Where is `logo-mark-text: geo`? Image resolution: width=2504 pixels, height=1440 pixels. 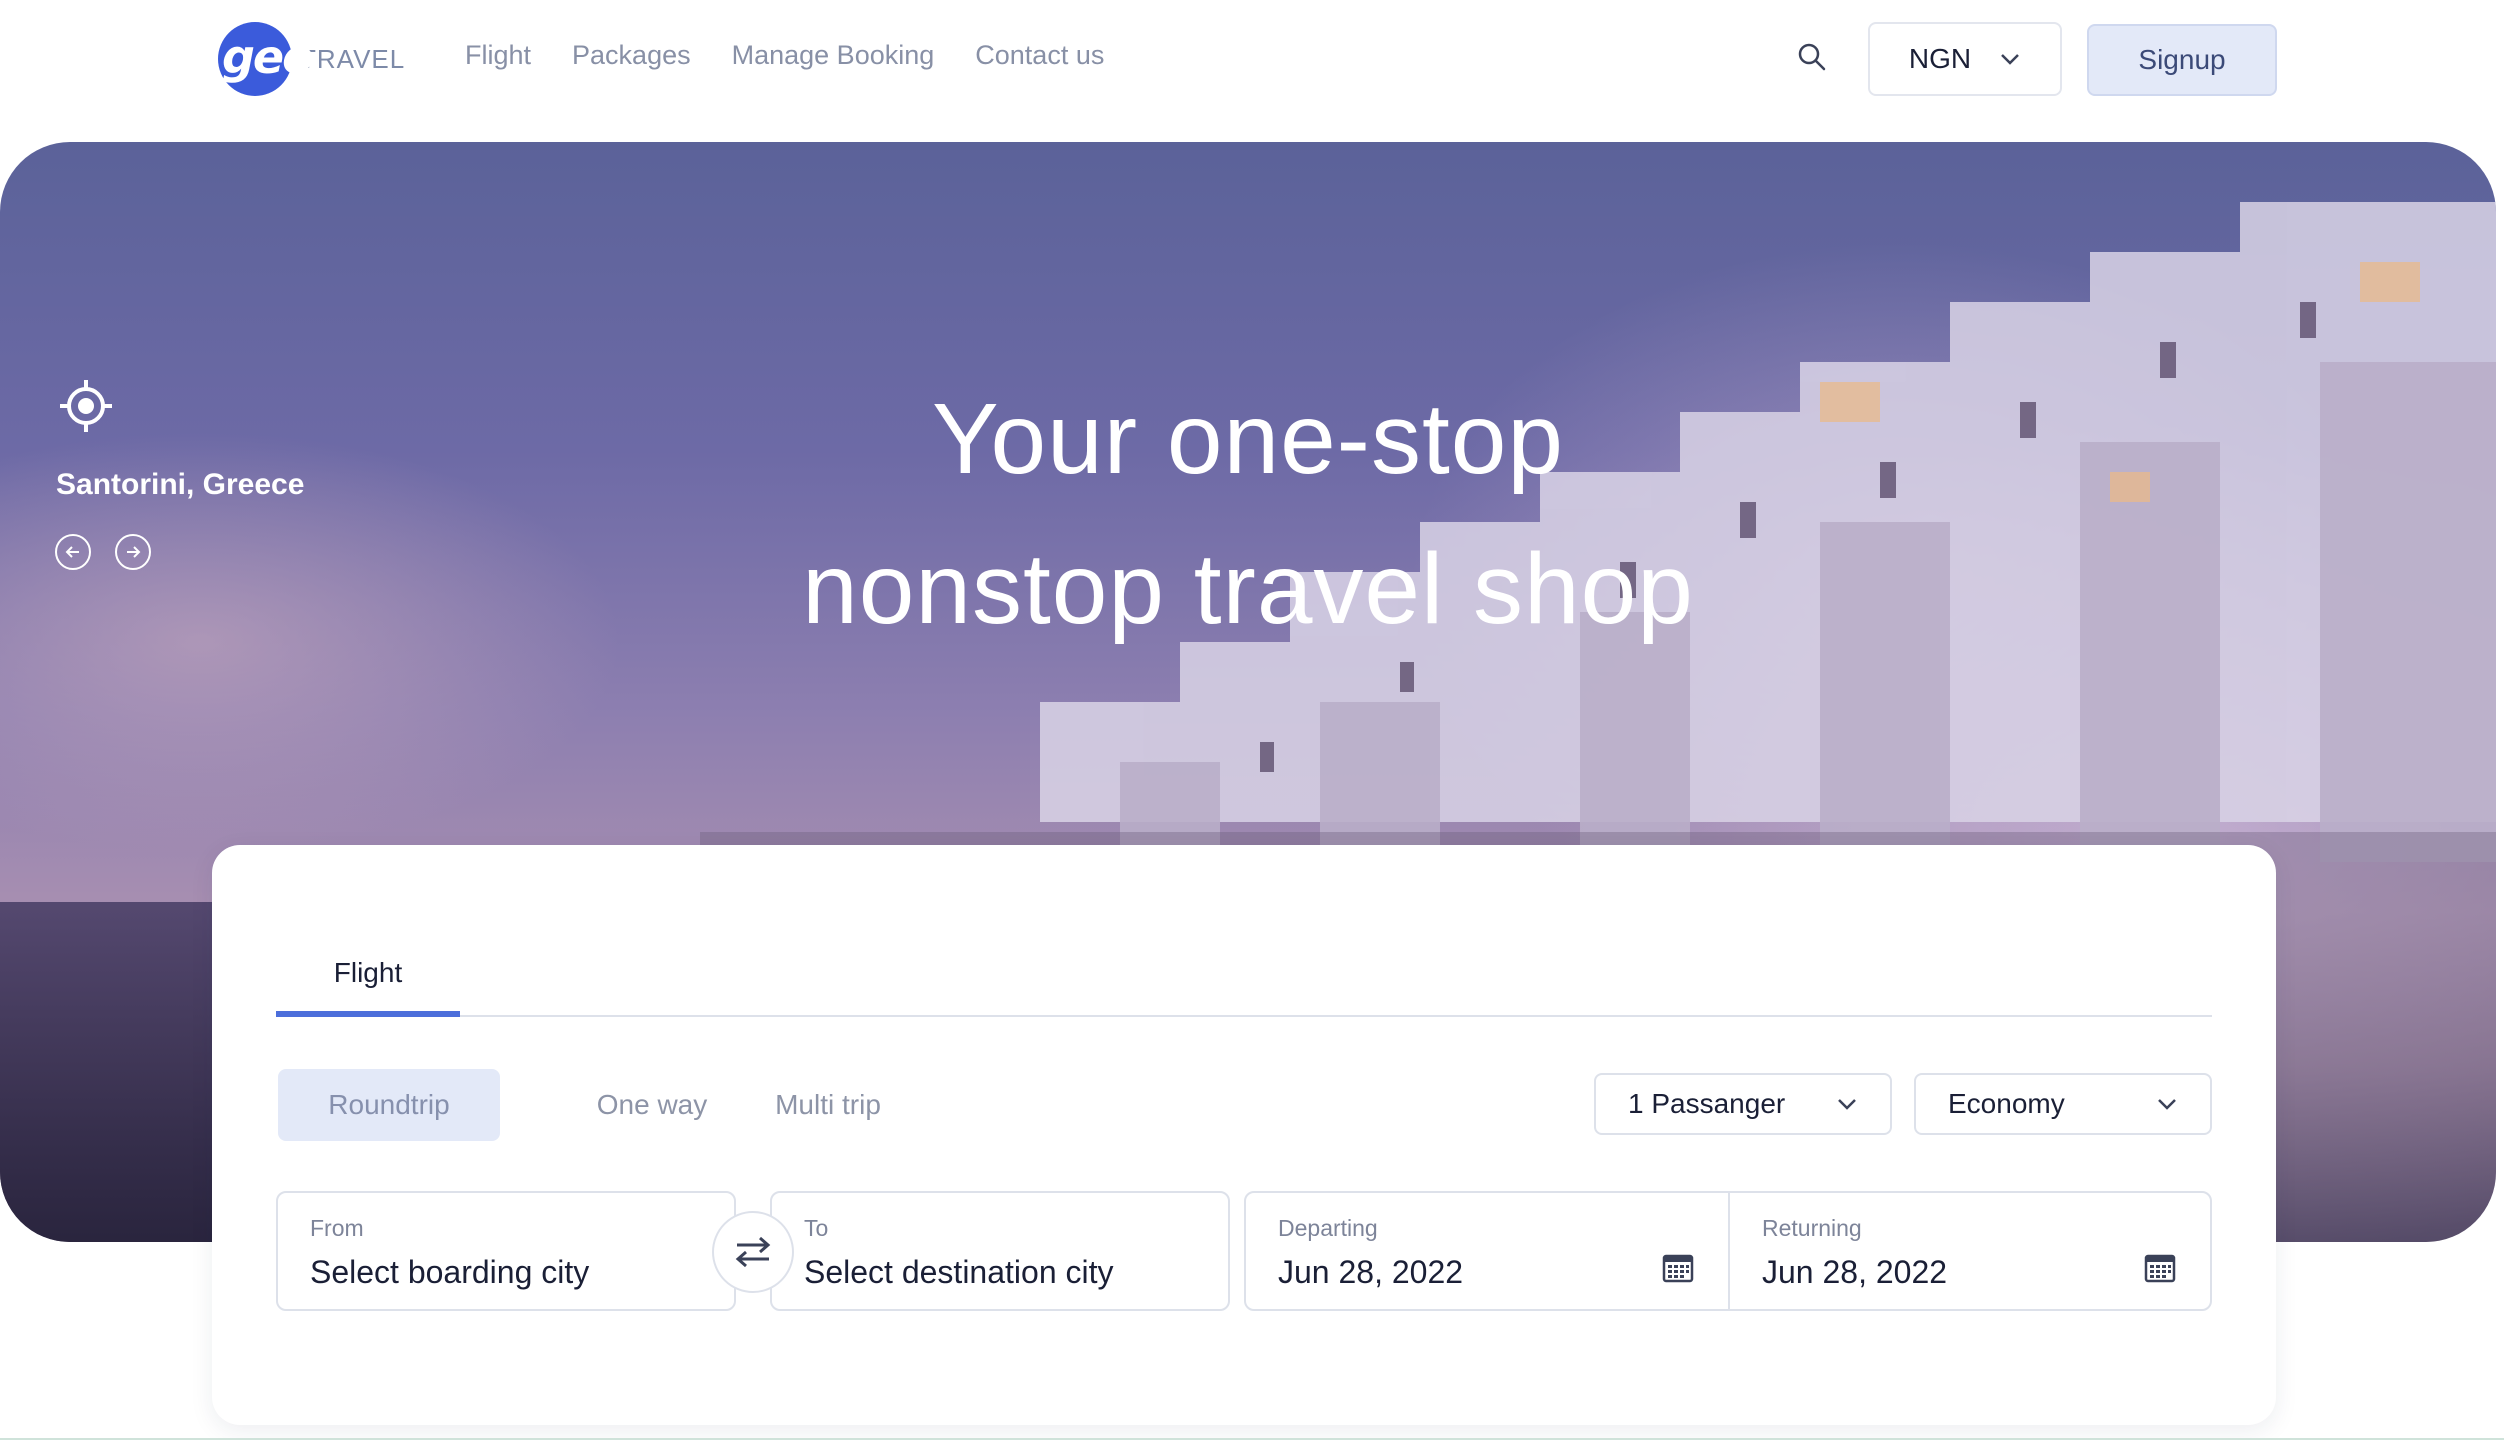
logo-mark-text: geo is located at coordinates (268, 57).